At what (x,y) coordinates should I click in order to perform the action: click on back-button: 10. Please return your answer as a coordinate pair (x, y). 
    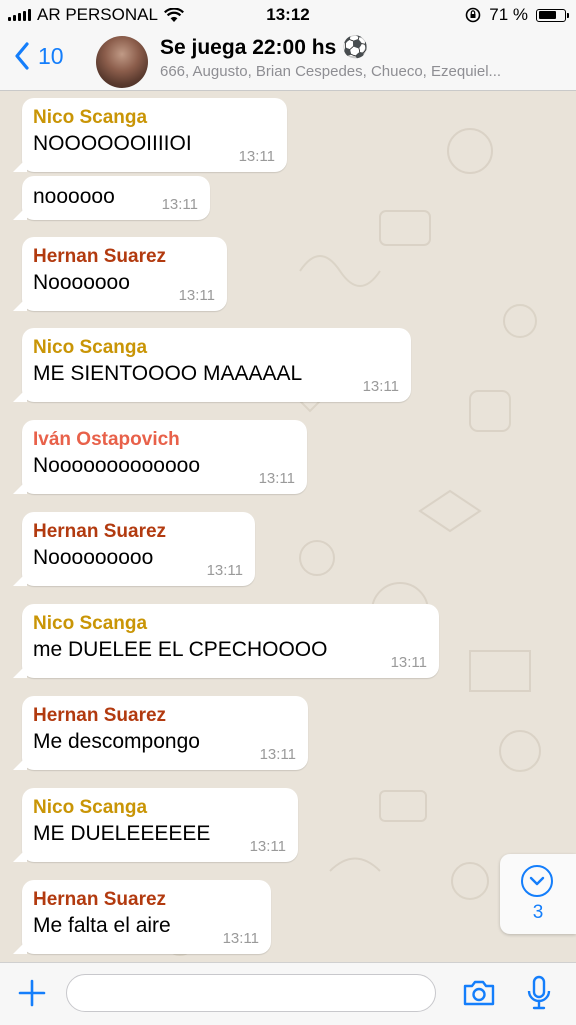
    Looking at the image, I should click on (39, 56).